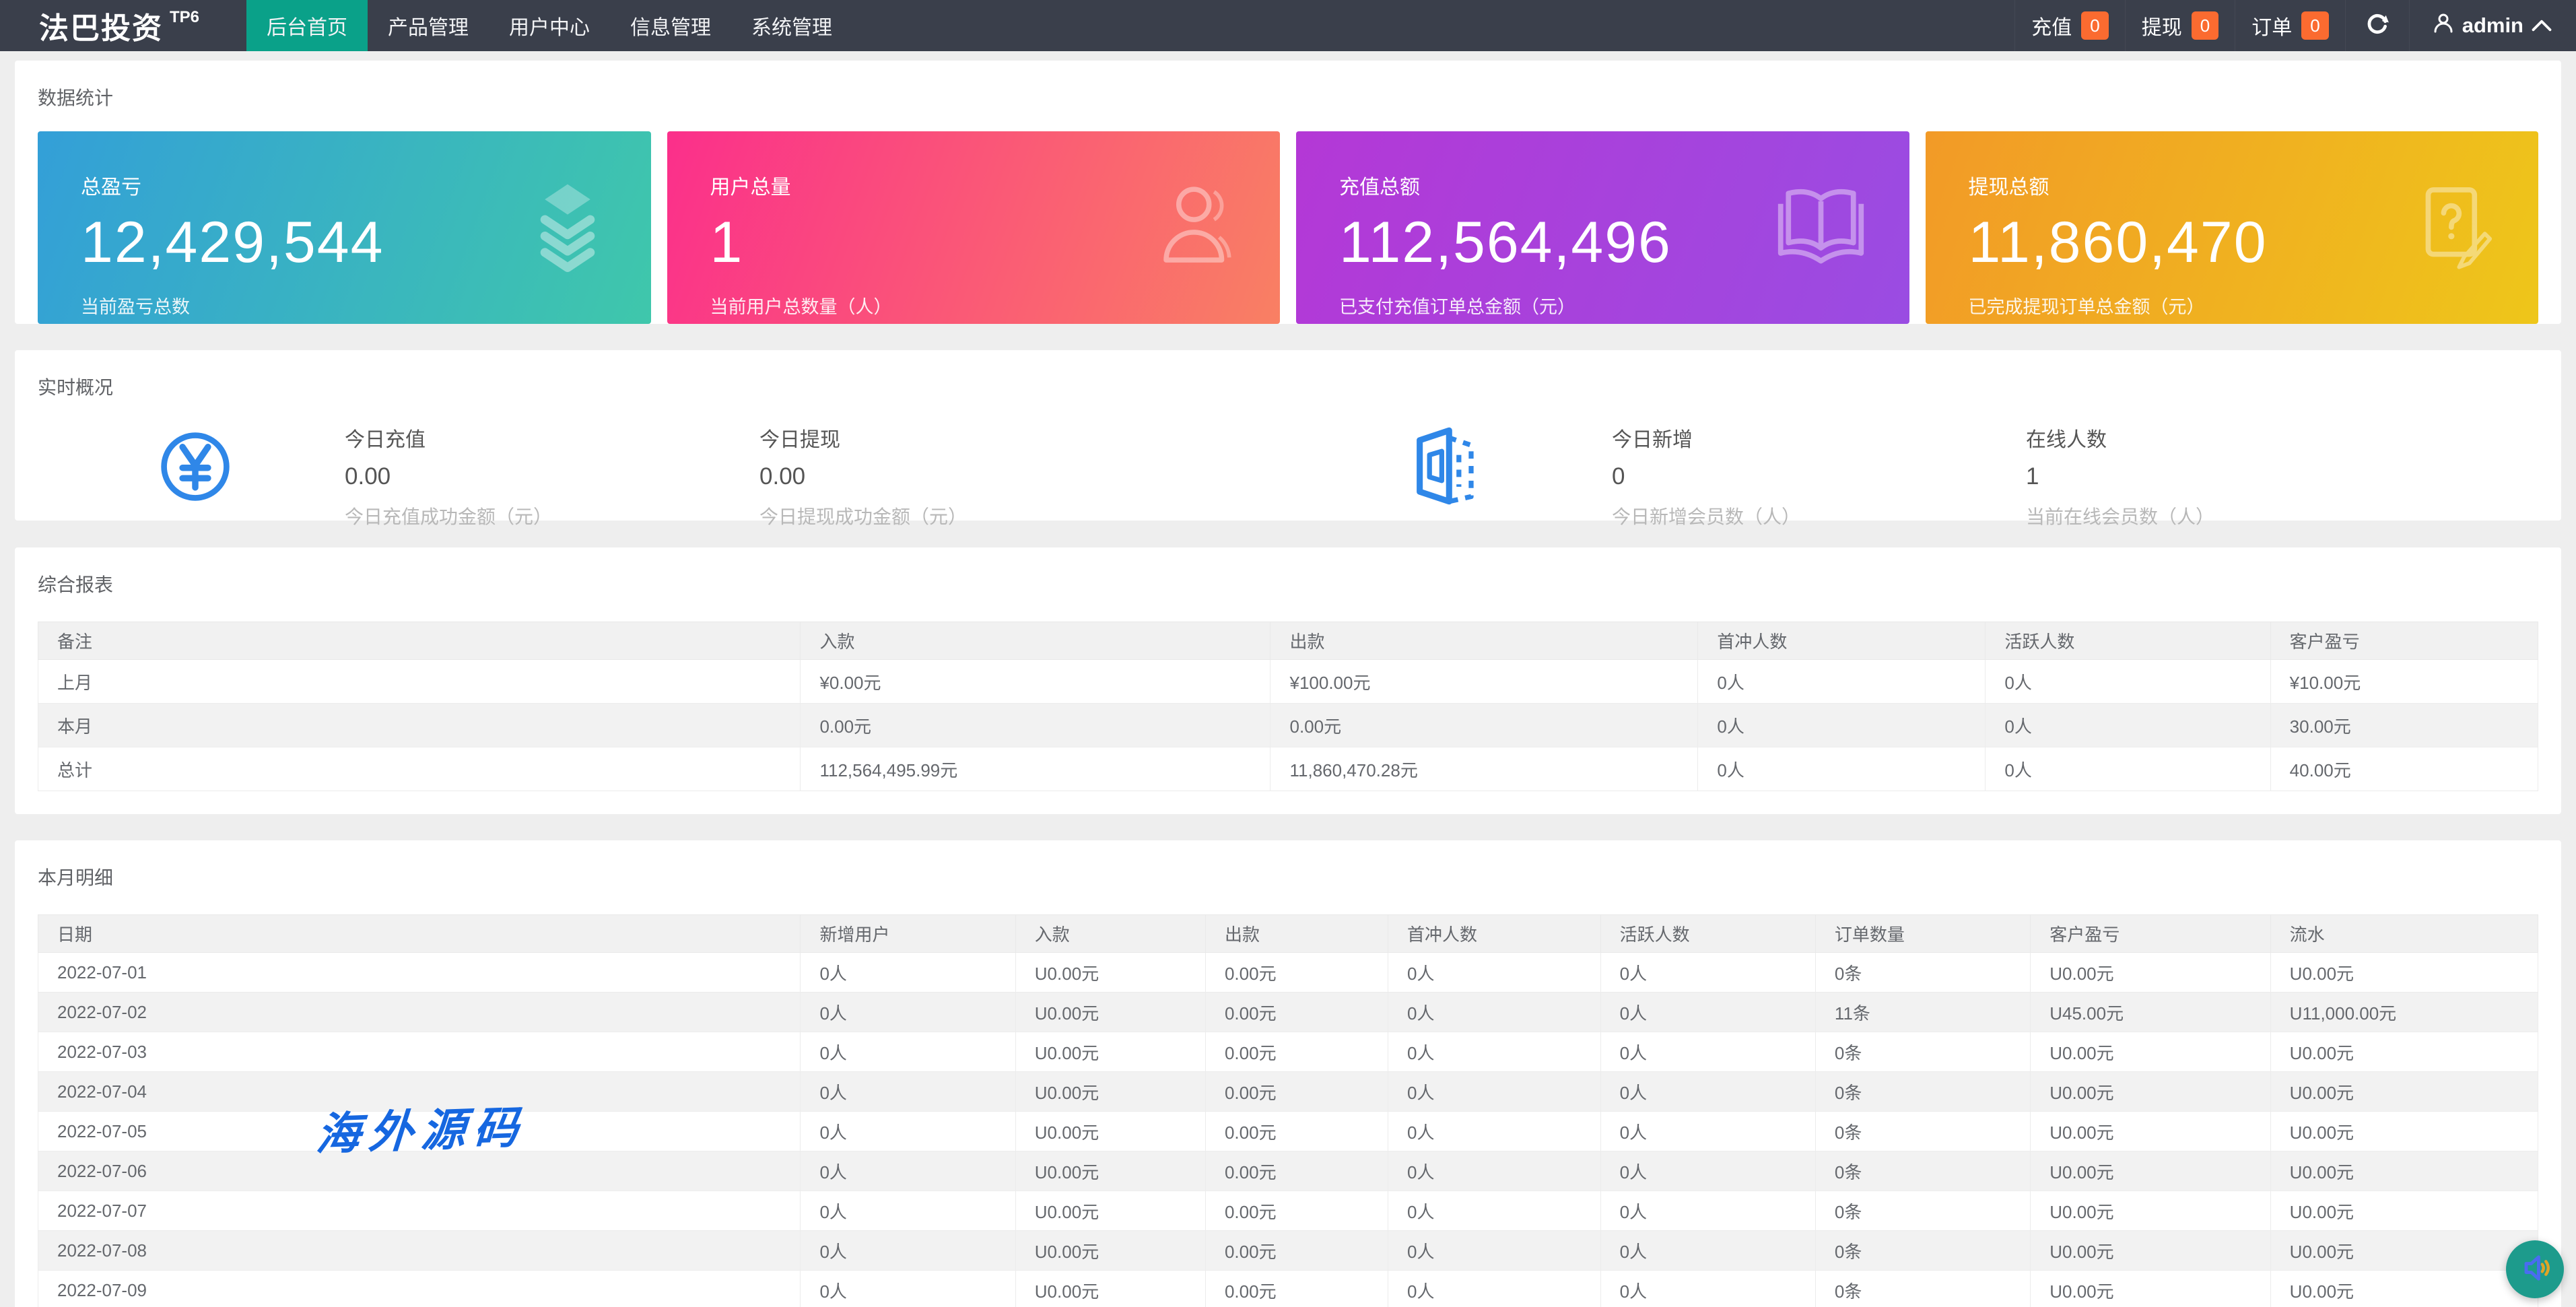 The image size is (2576, 1307). What do you see at coordinates (2033, 477) in the screenshot?
I see `realtime-value: 1` at bounding box center [2033, 477].